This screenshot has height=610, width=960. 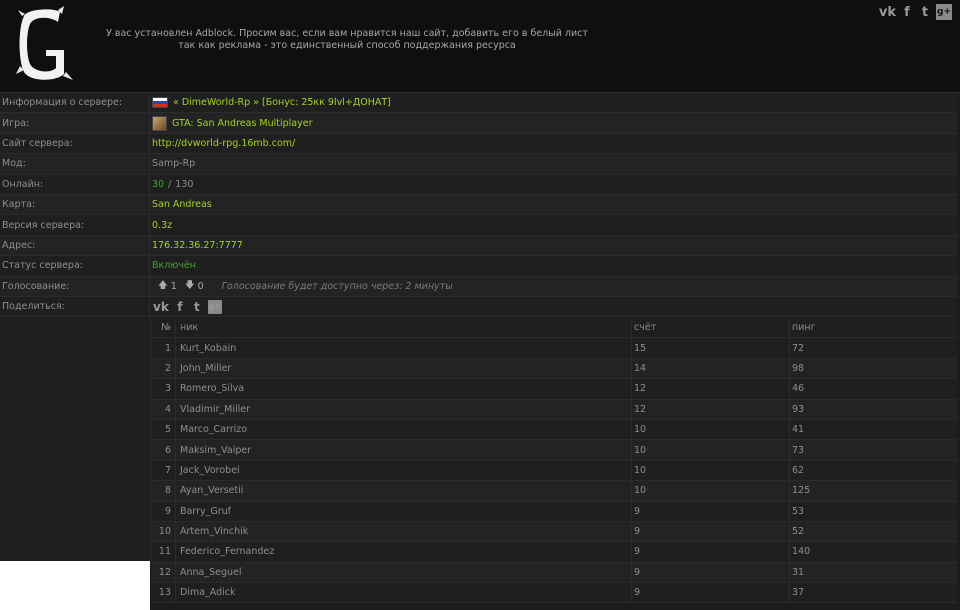 I want to click on table-row: 13 Dima_Adick 9 37, so click(x=554, y=593).